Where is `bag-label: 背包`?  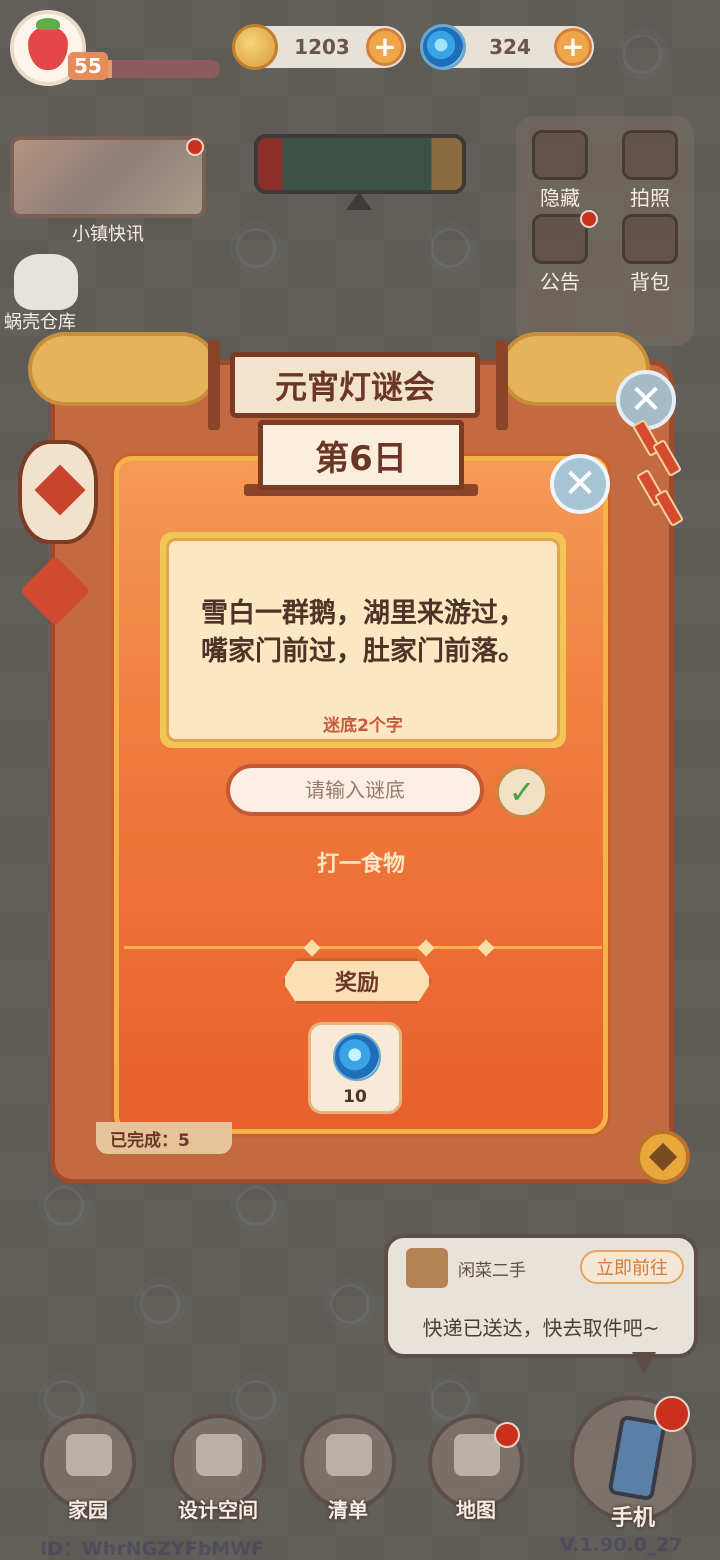
bag-label: 背包 is located at coordinates (650, 282).